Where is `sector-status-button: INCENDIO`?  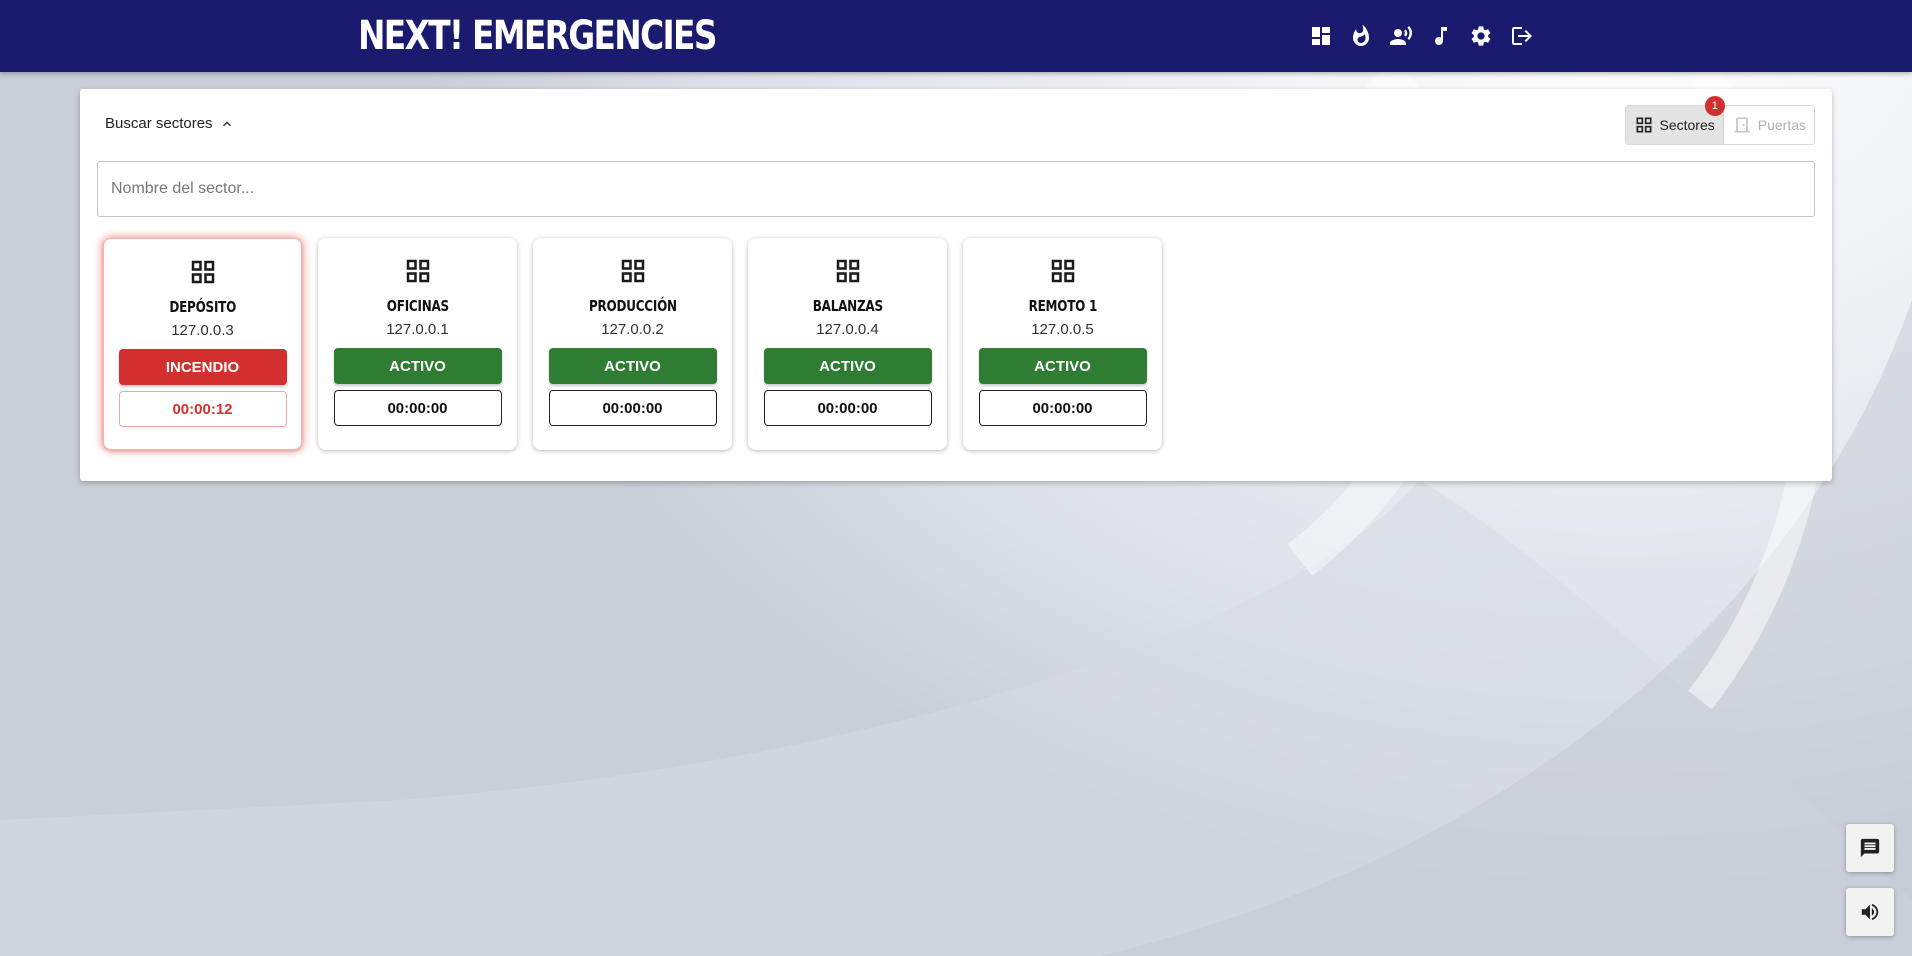 sector-status-button: INCENDIO is located at coordinates (202, 367).